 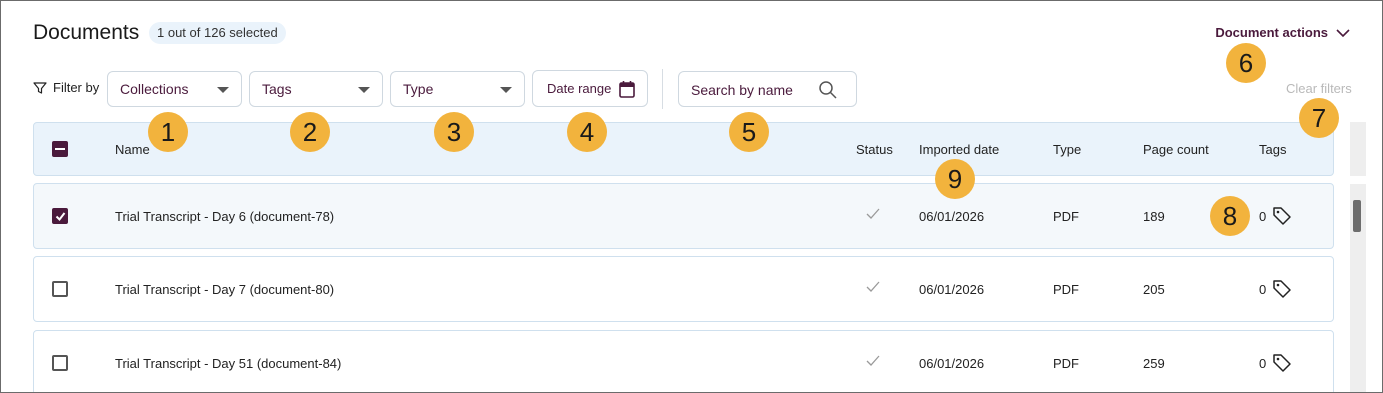 I want to click on collections-dropdown: Collections, so click(x=174, y=89).